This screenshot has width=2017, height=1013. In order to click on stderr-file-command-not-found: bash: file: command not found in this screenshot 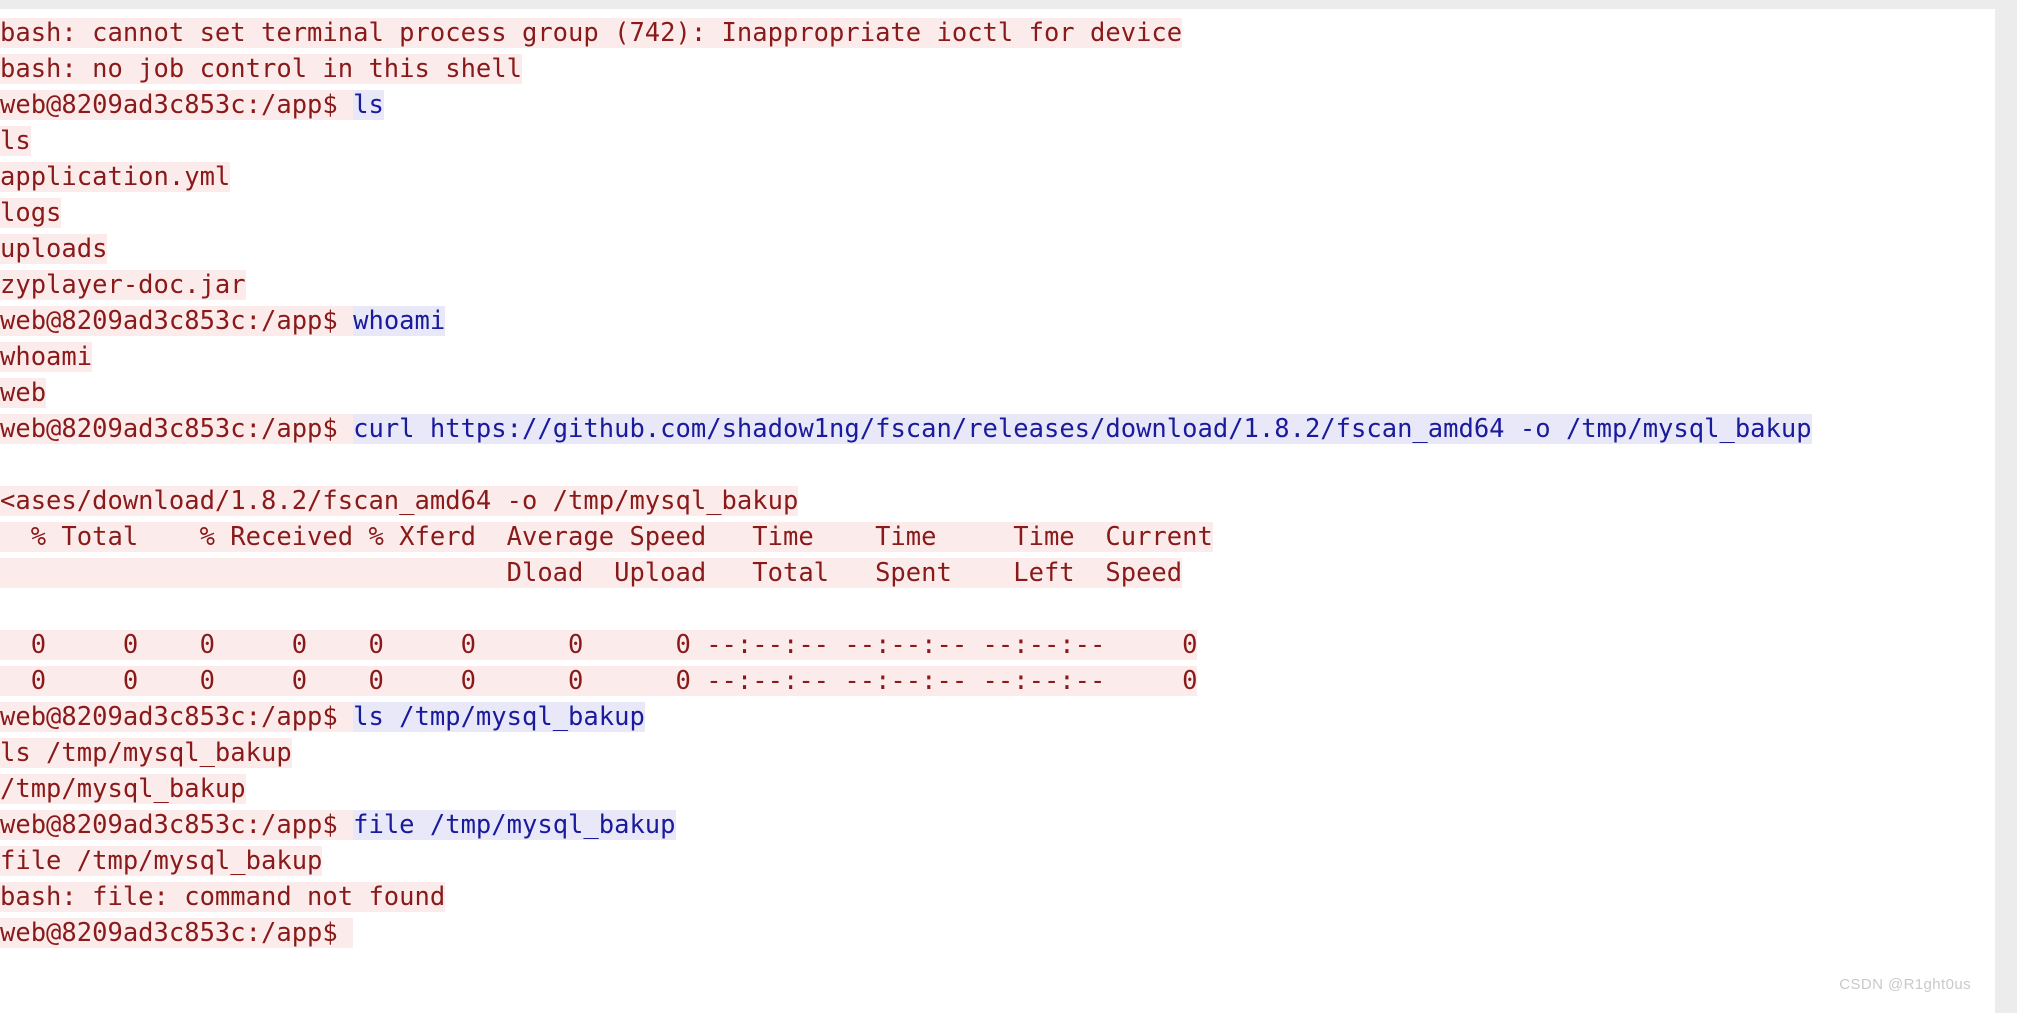, I will do `click(997, 897)`.